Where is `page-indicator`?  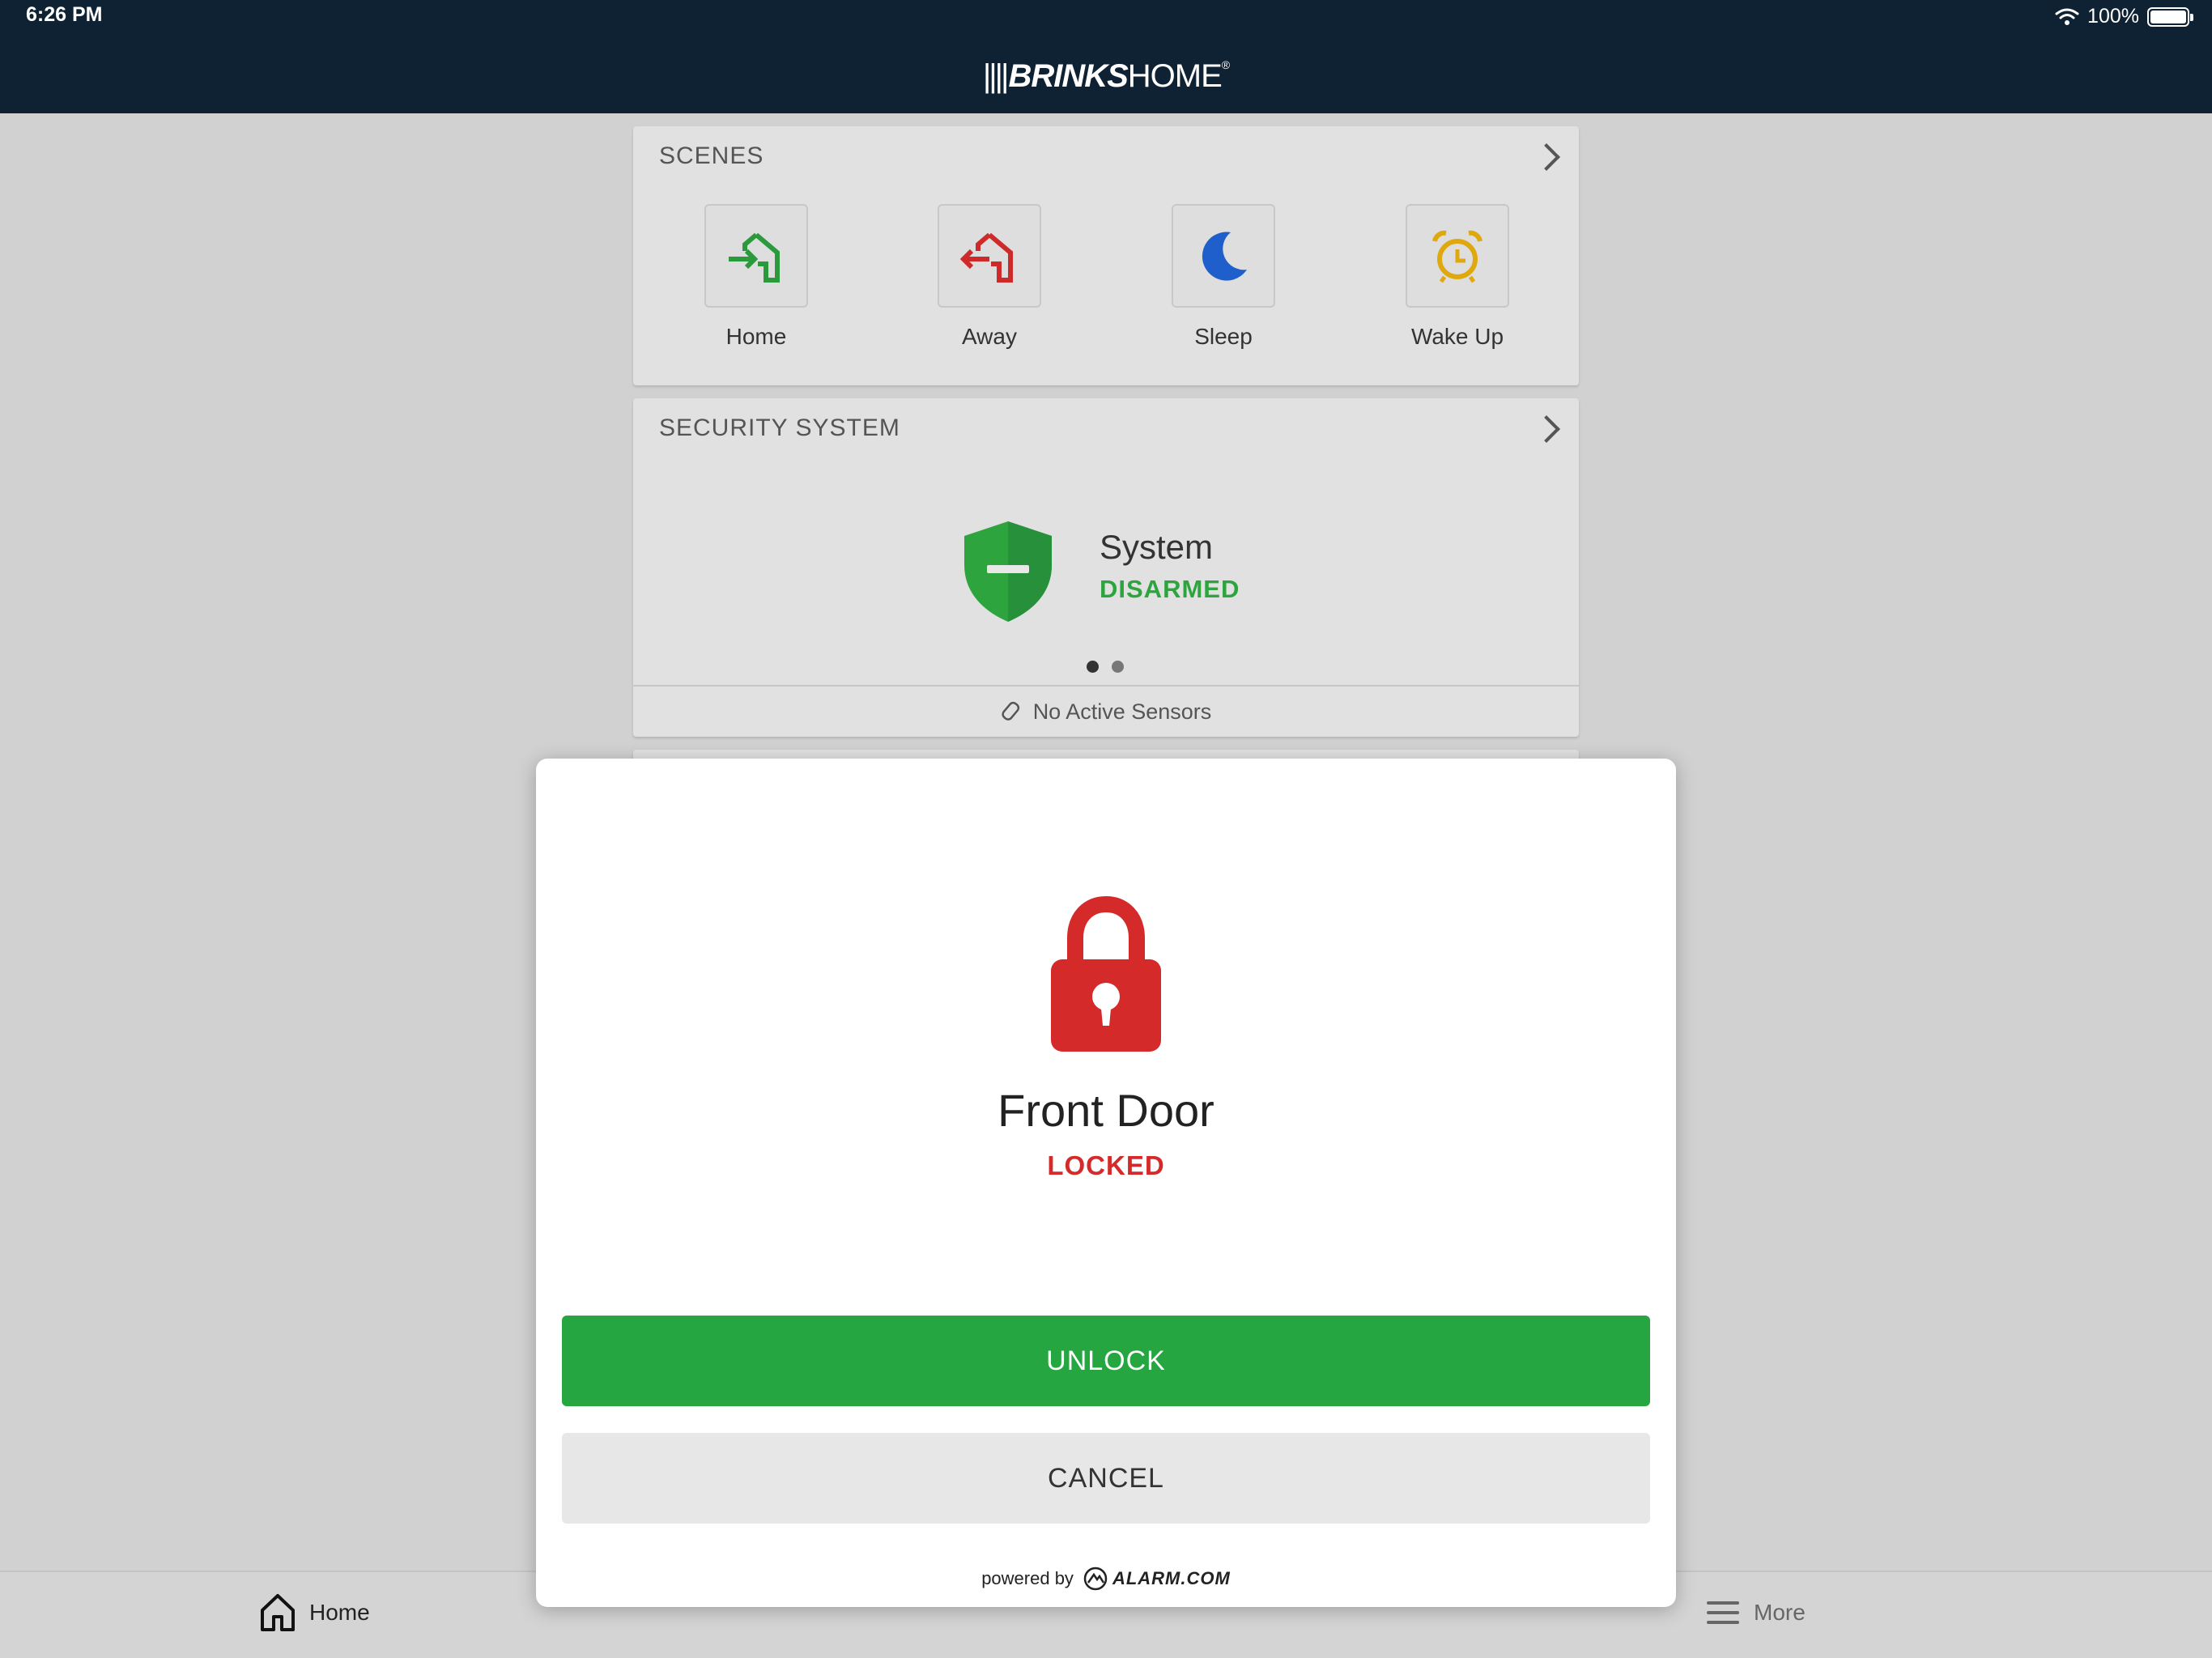 page-indicator is located at coordinates (1105, 667).